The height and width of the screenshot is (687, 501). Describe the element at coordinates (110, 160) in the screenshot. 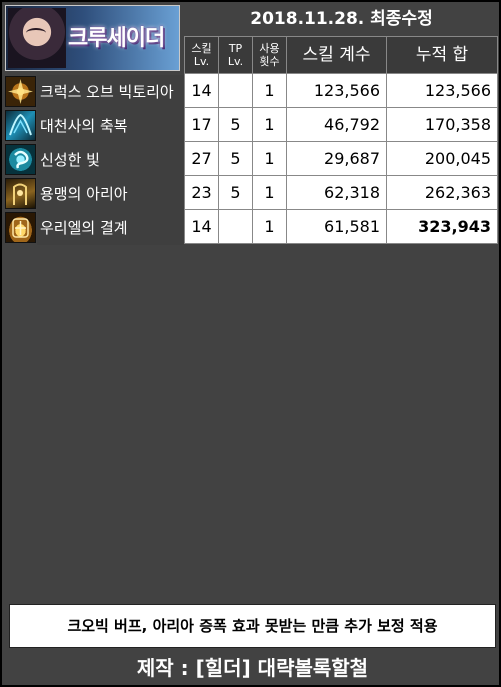

I see `skill-name: 신성한 빛` at that location.